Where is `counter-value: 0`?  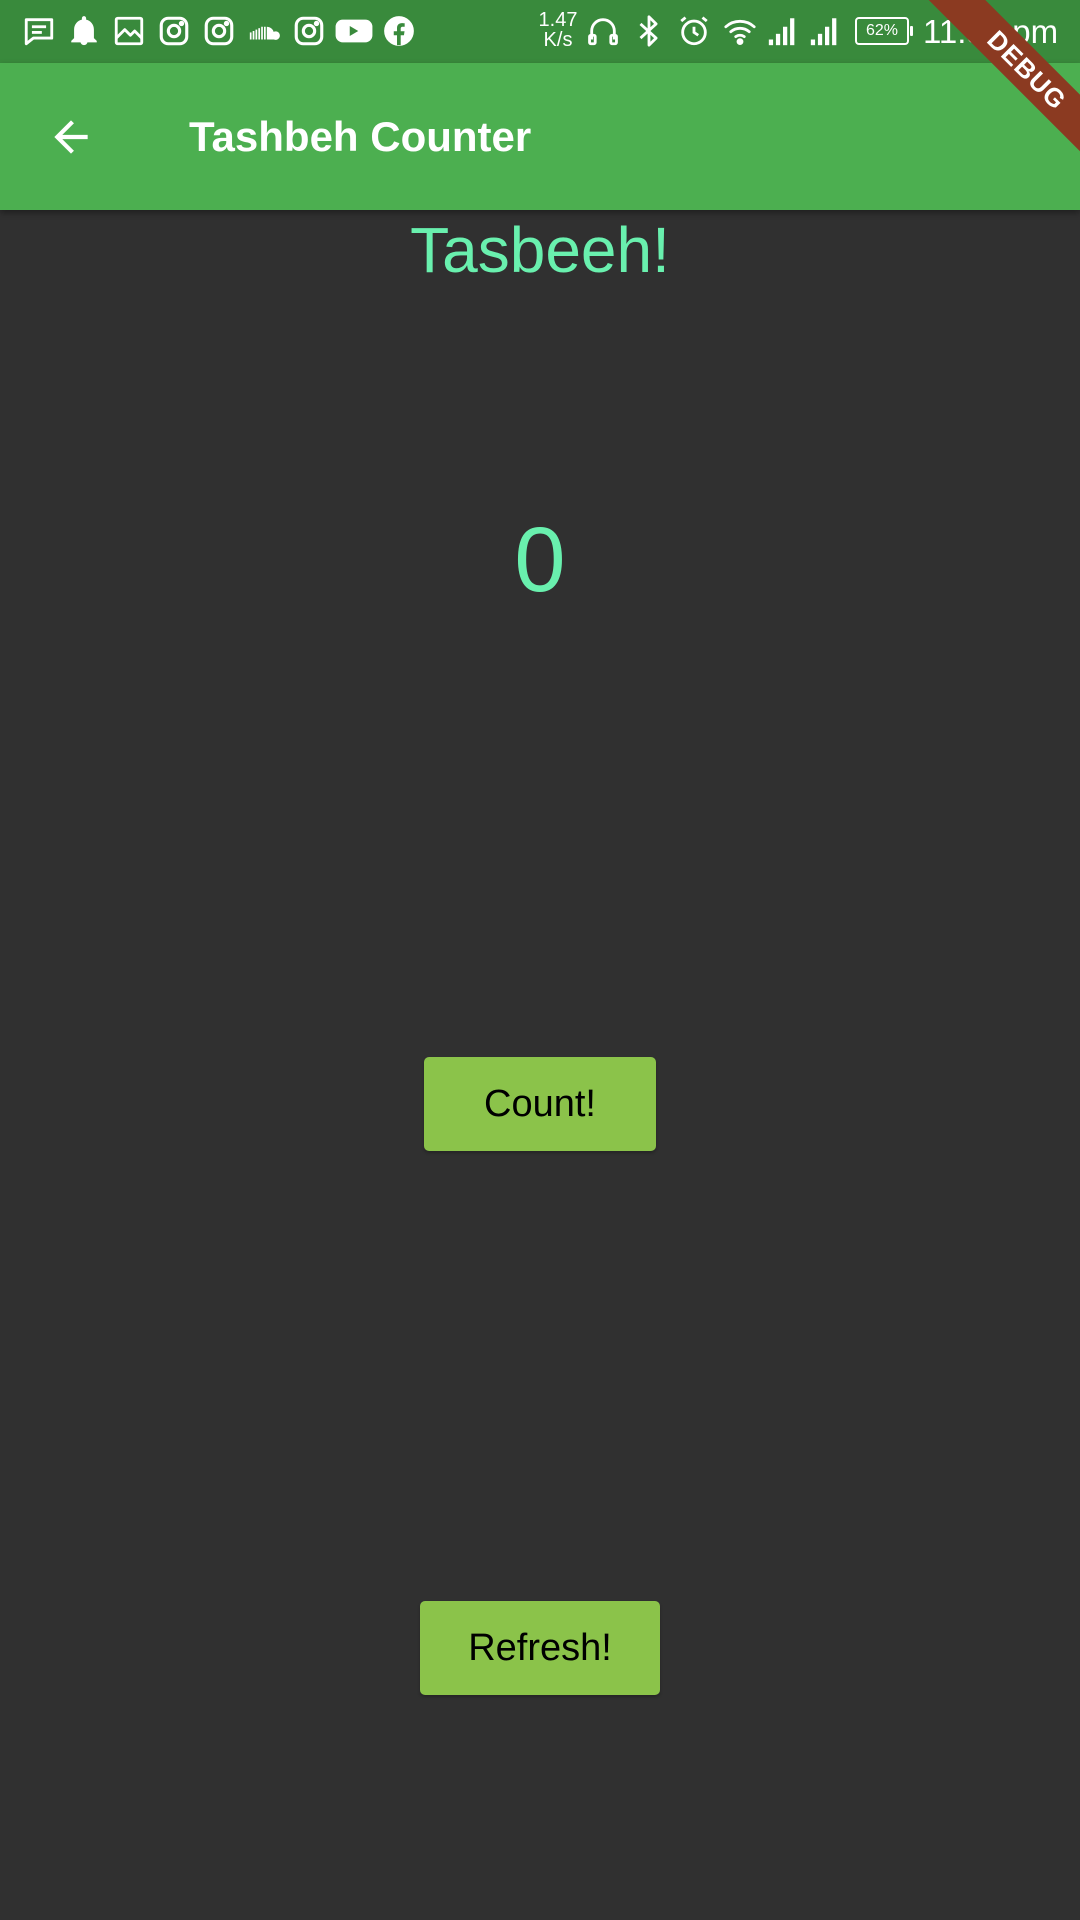
counter-value: 0 is located at coordinates (540, 560).